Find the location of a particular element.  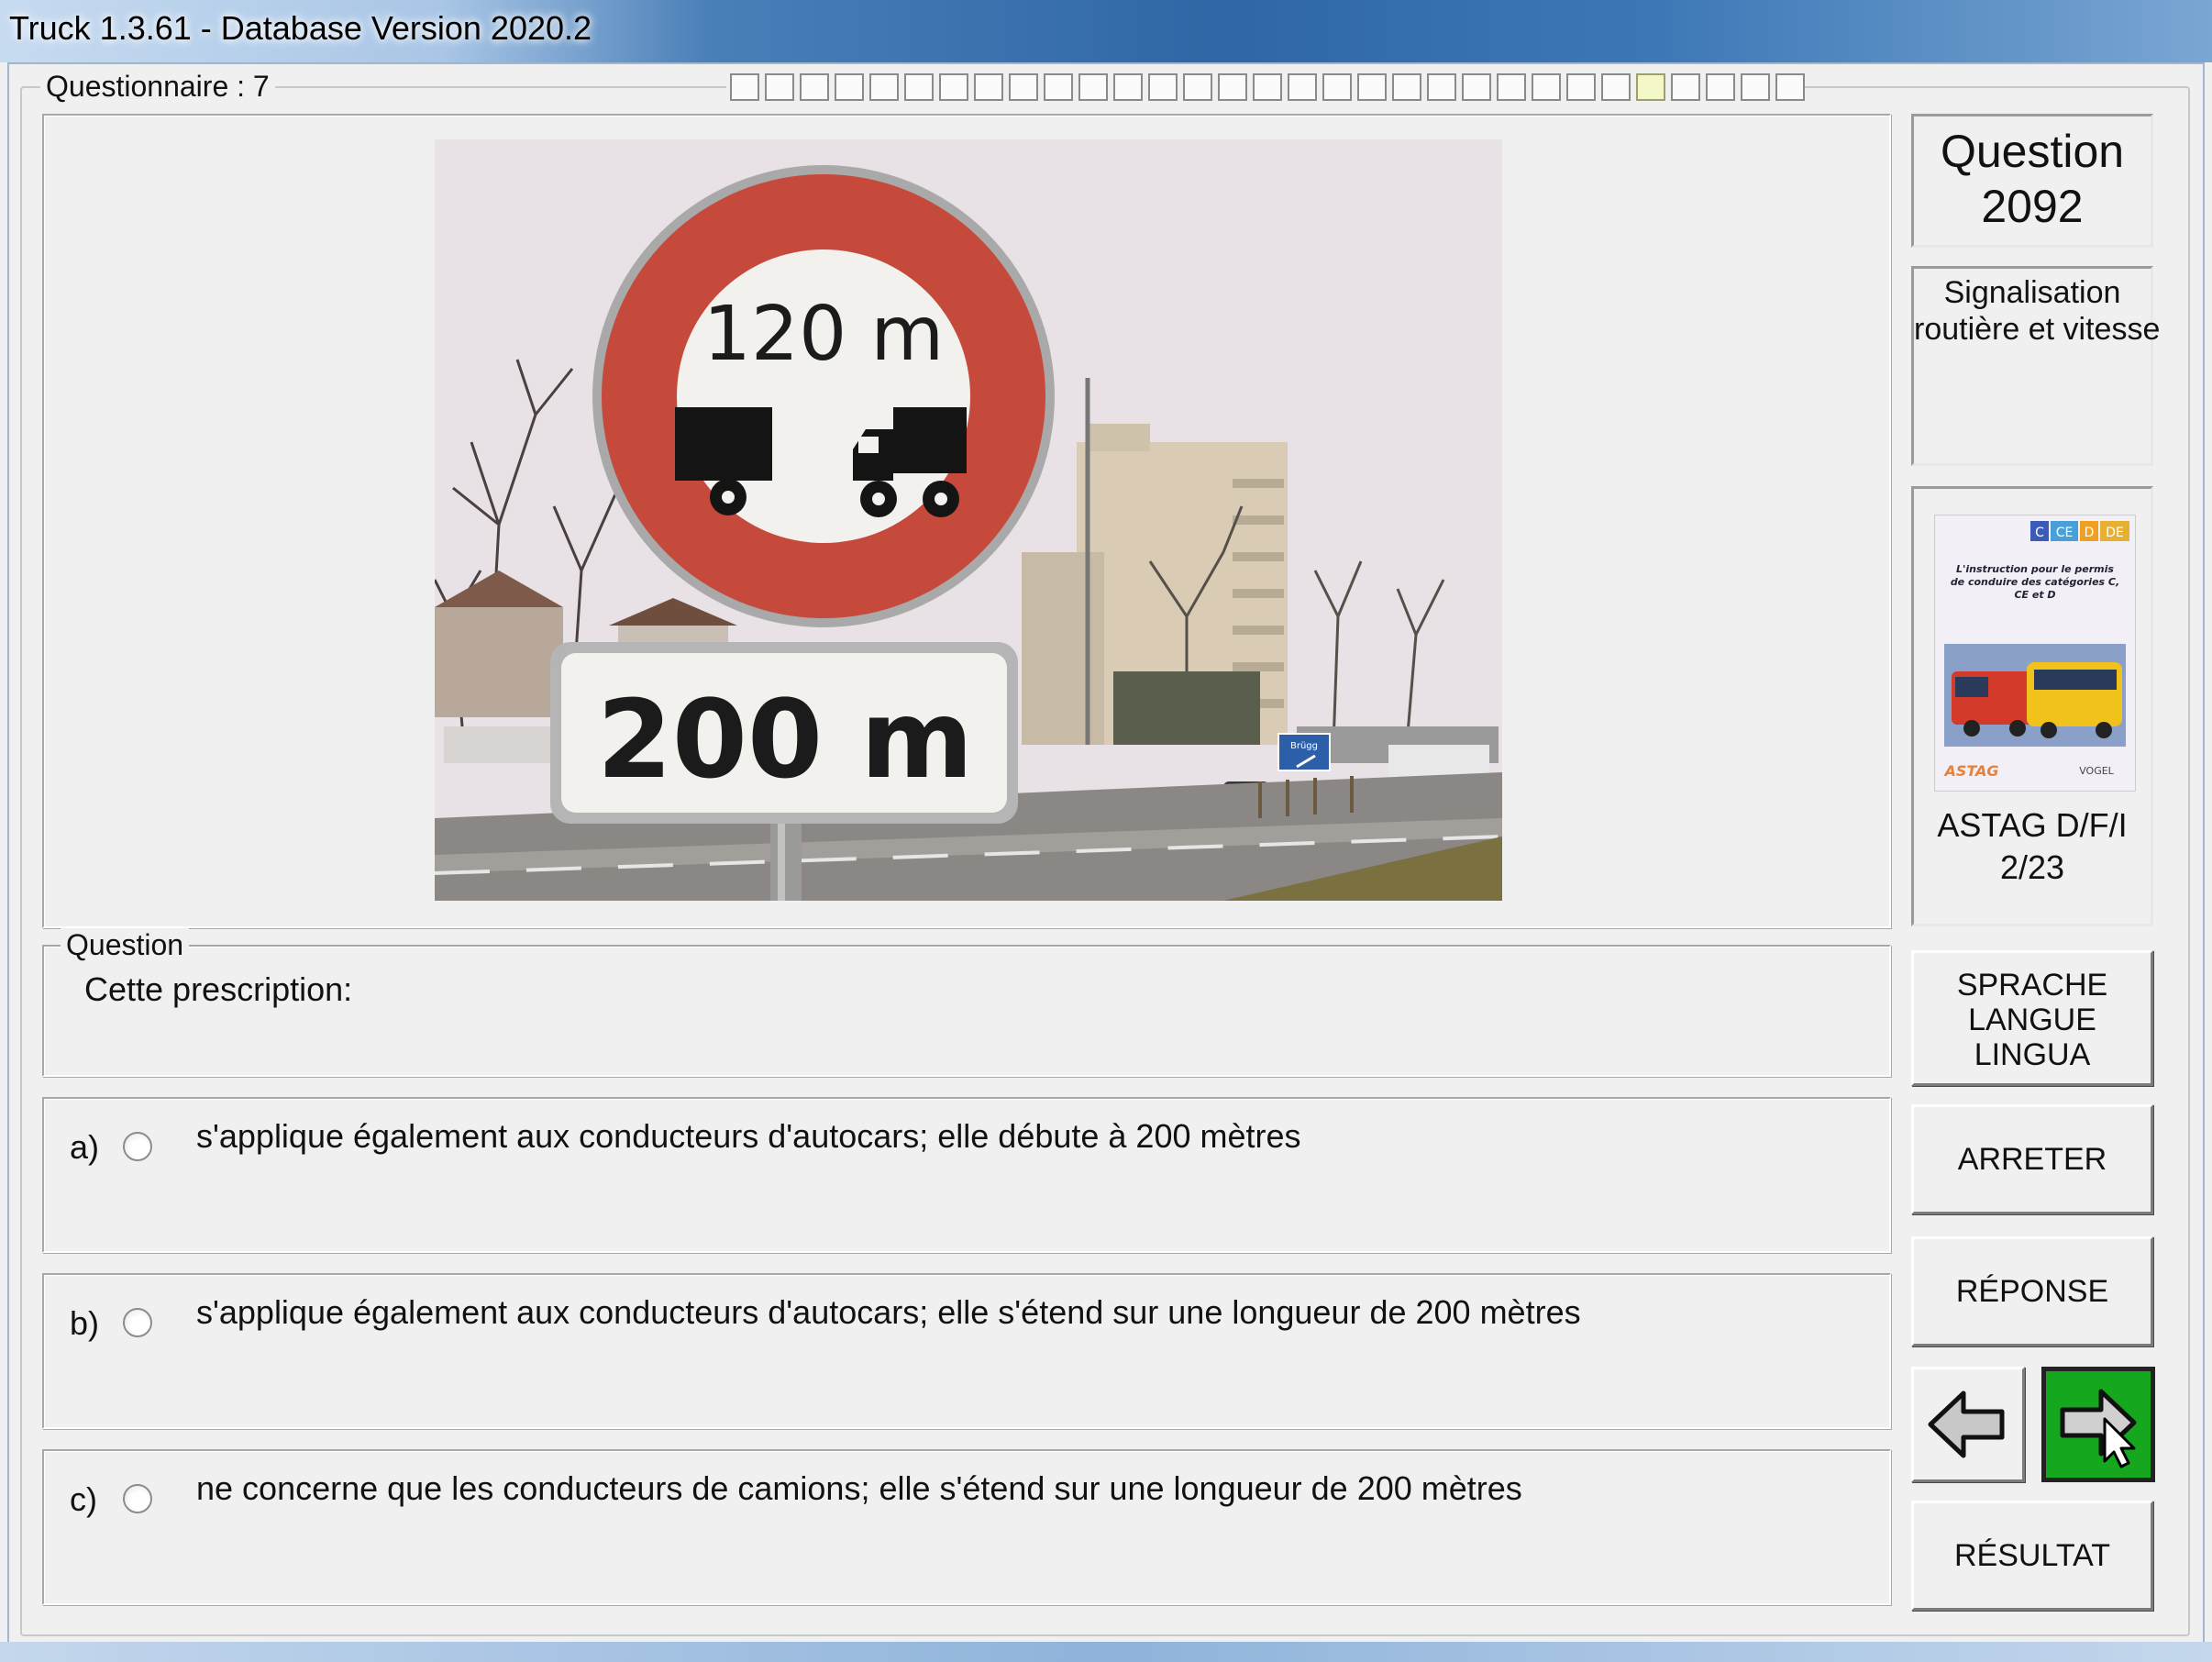

previous-button is located at coordinates (1968, 1424).